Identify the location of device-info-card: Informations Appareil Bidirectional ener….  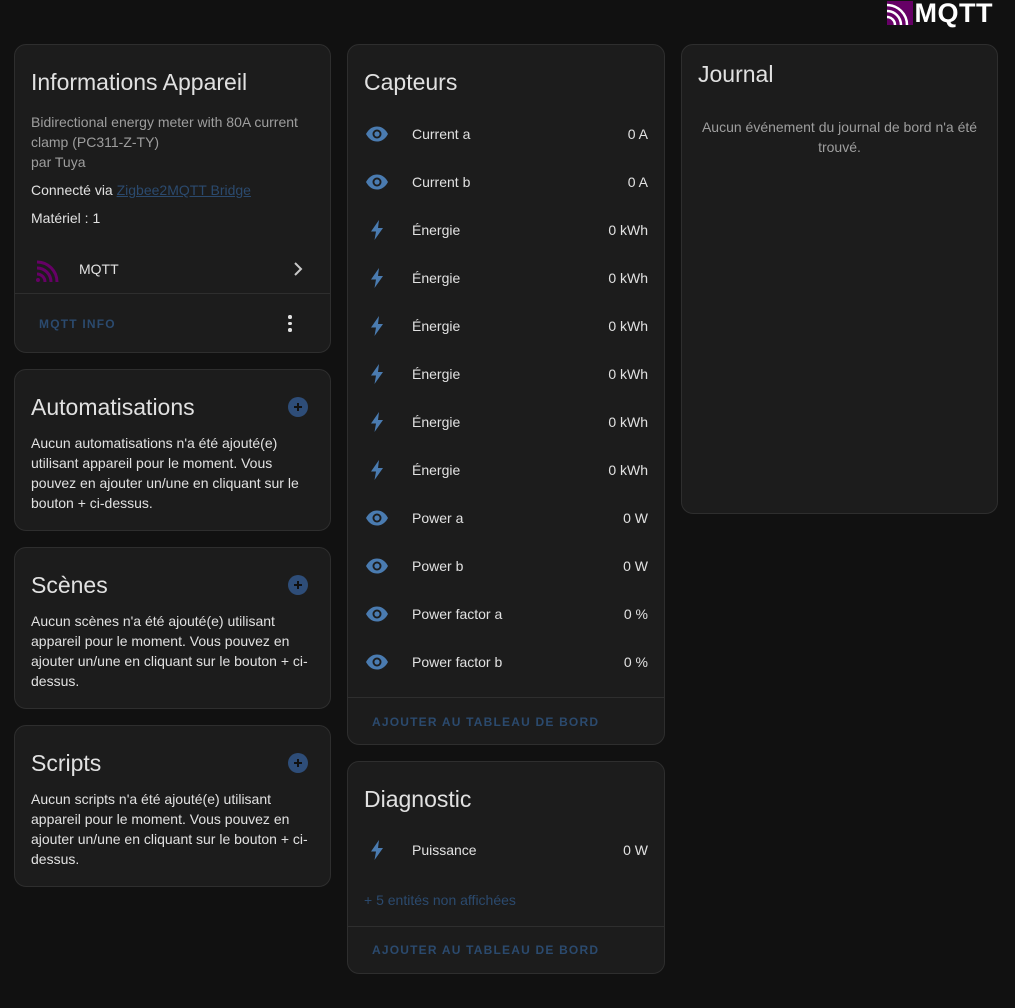
(172, 198).